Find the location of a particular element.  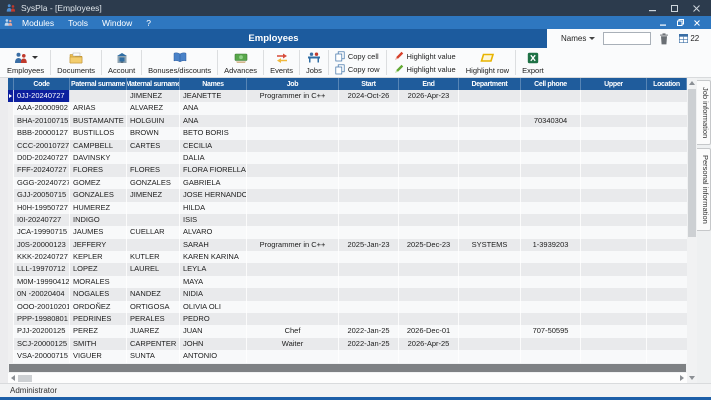

column-header-paternal-surname: Paternal surname is located at coordinates (98, 84).